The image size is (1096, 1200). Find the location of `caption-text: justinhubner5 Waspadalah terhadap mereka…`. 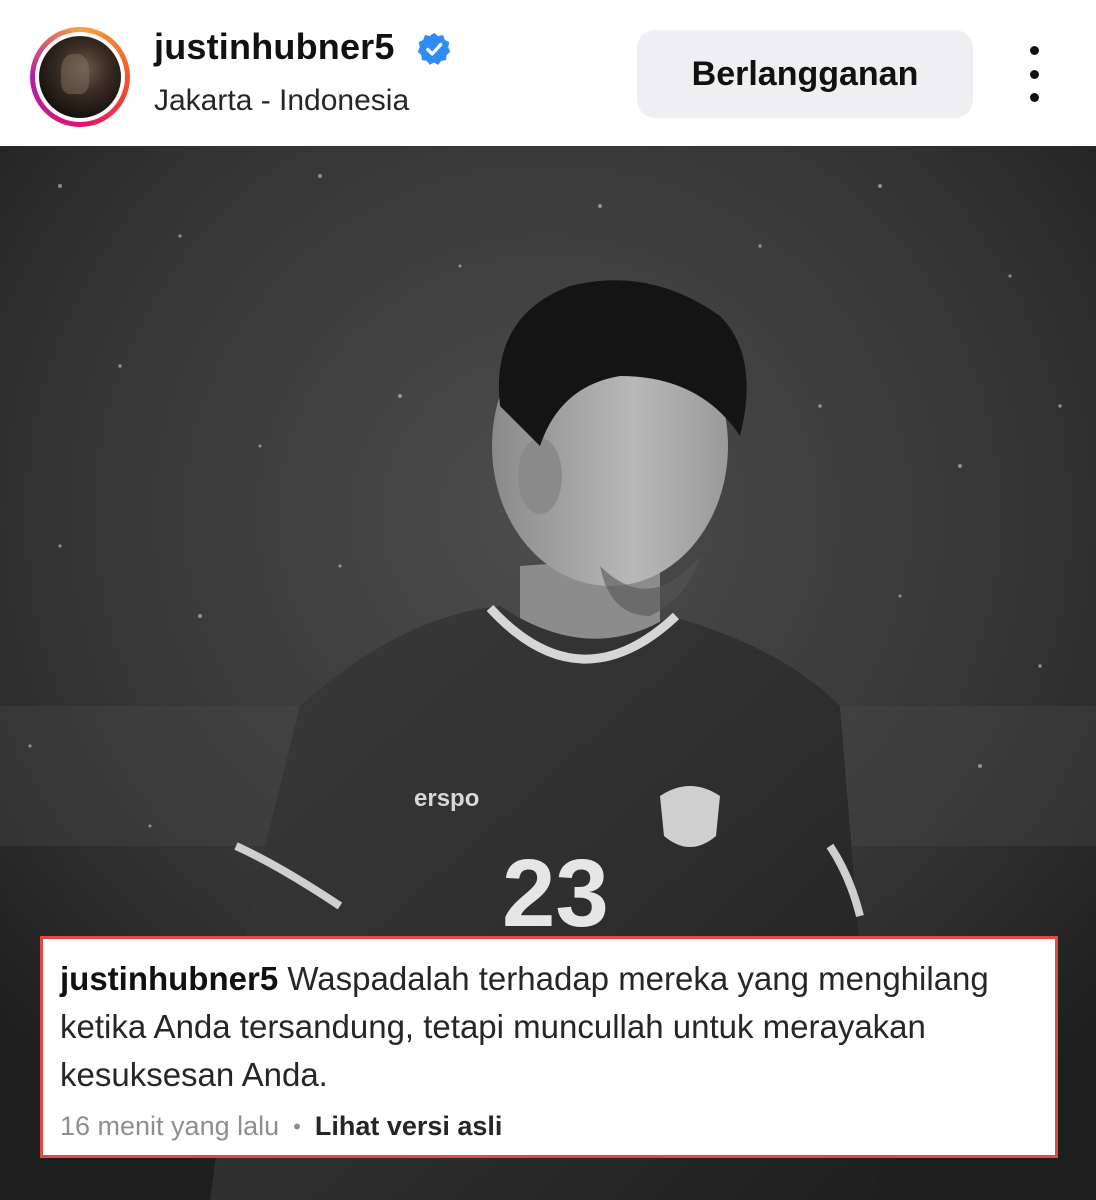

caption-text: justinhubner5 Waspadalah terhadap mereka… is located at coordinates (555, 1027).